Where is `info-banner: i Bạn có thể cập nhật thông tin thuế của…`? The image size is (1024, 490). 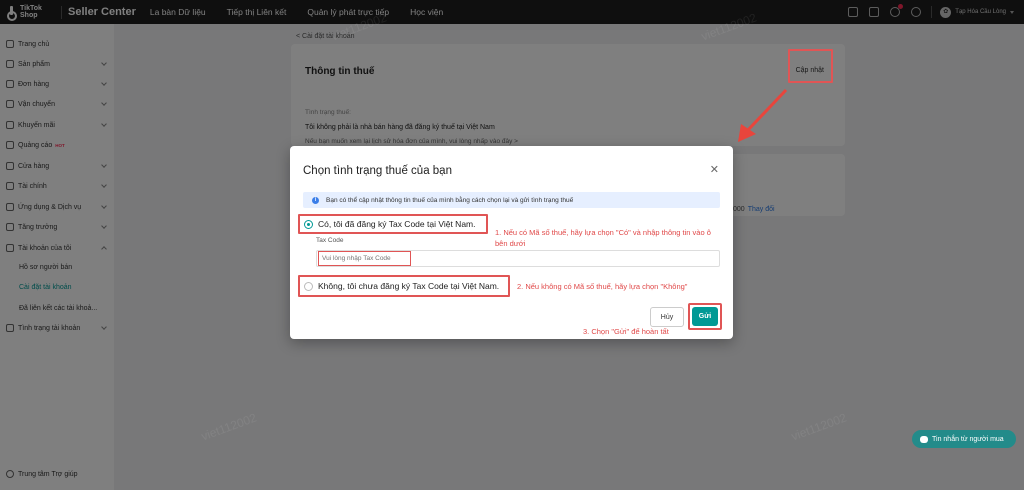 info-banner: i Bạn có thể cập nhật thông tin thuế của… is located at coordinates (511, 200).